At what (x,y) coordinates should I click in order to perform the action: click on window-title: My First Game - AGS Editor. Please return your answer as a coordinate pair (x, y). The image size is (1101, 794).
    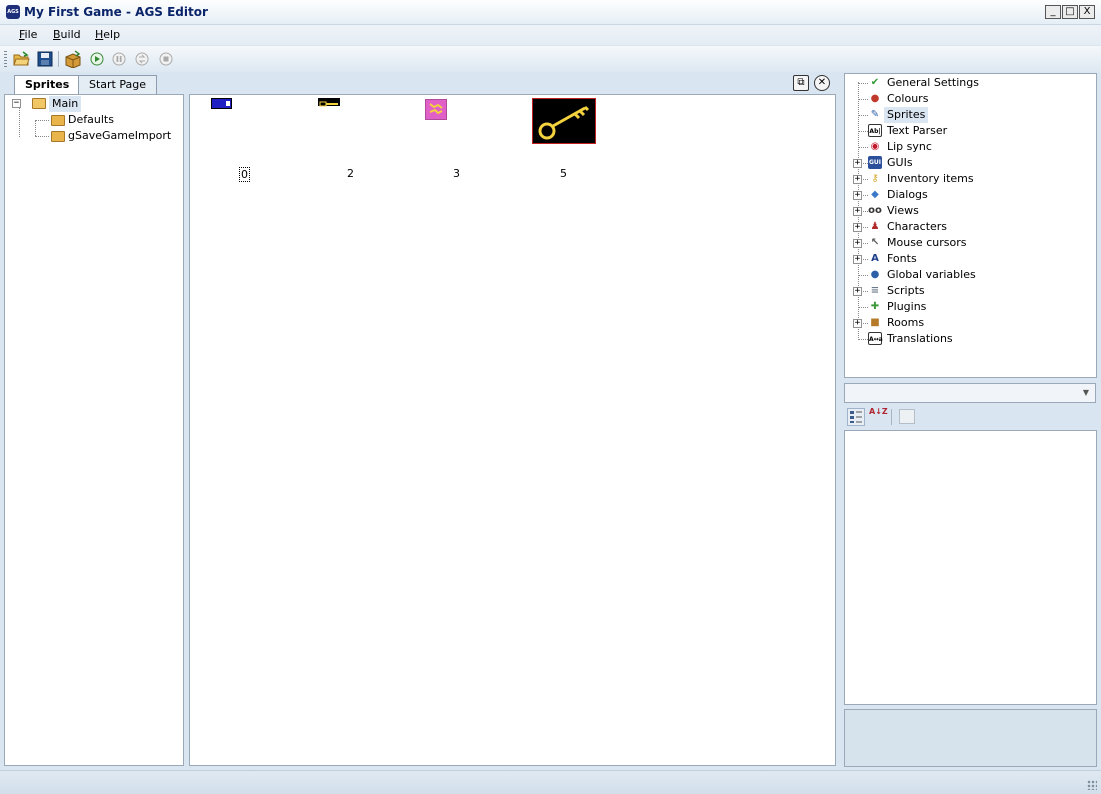
    Looking at the image, I should click on (116, 12).